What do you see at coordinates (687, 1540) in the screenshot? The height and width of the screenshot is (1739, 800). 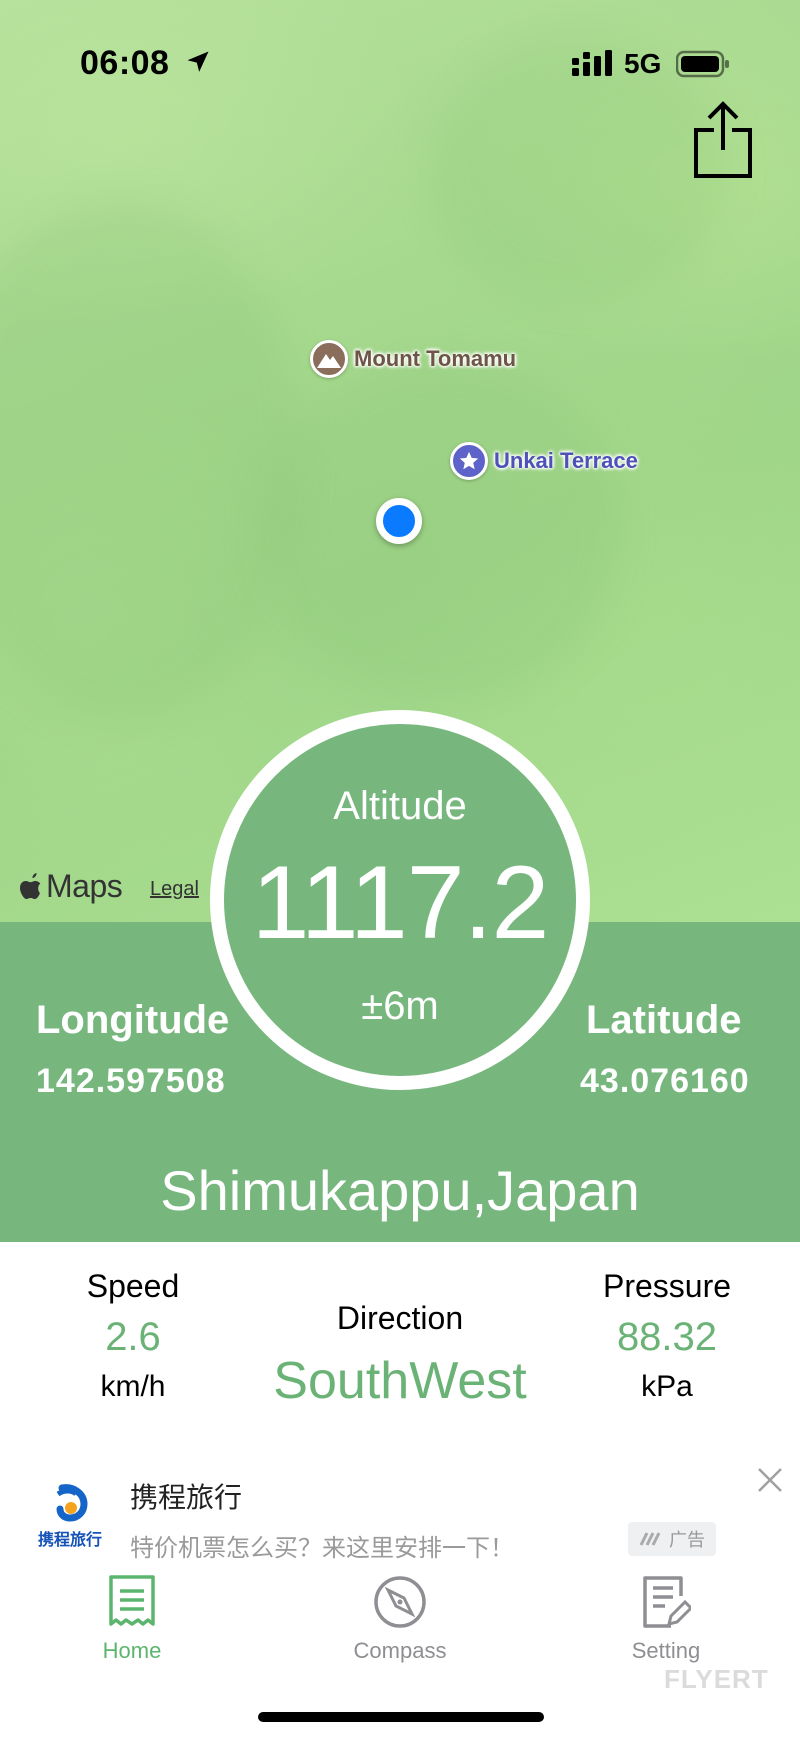 I see `ad-badge-label: 广告` at bounding box center [687, 1540].